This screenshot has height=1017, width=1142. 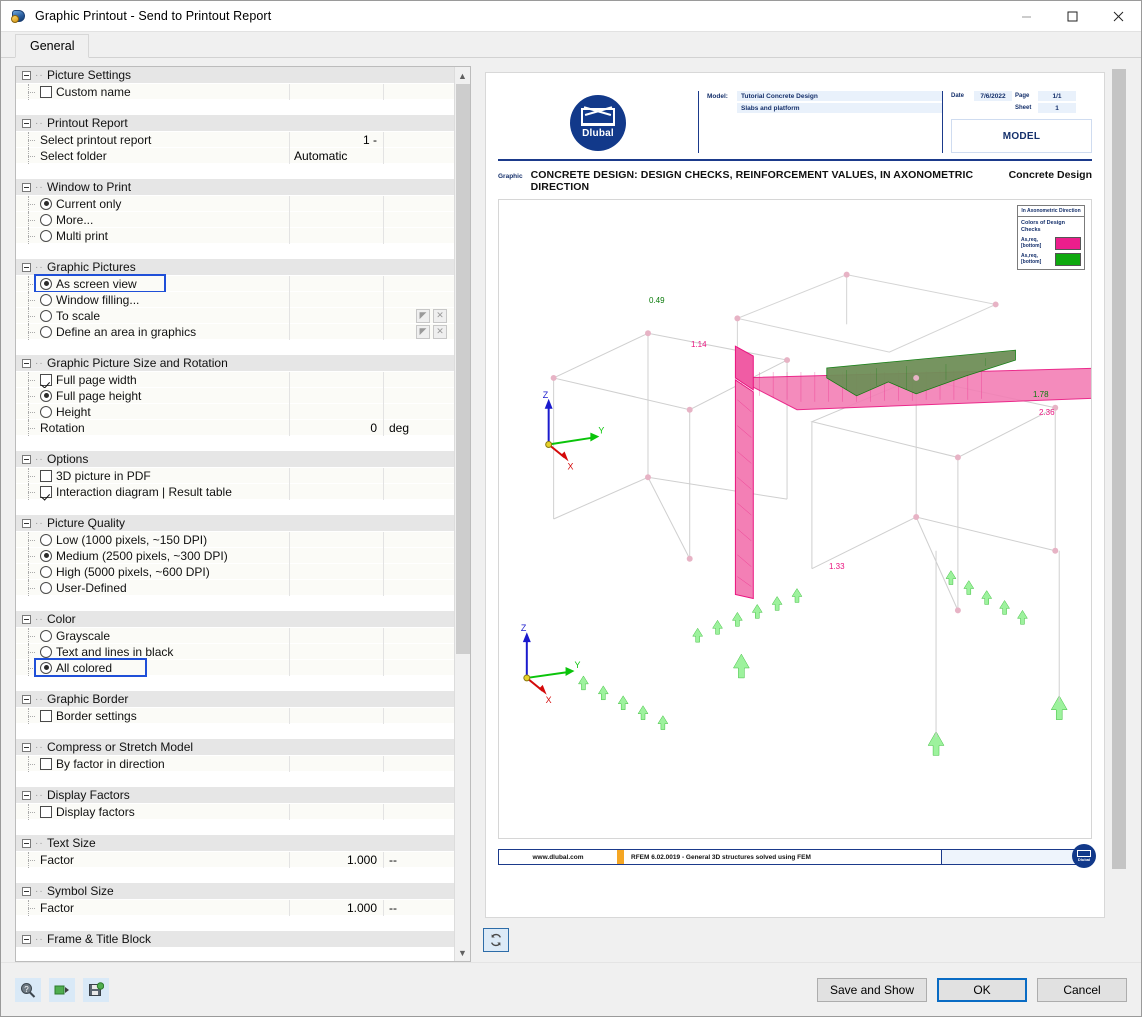 I want to click on option-row: Select printout report 1 -, so click(x=235, y=139).